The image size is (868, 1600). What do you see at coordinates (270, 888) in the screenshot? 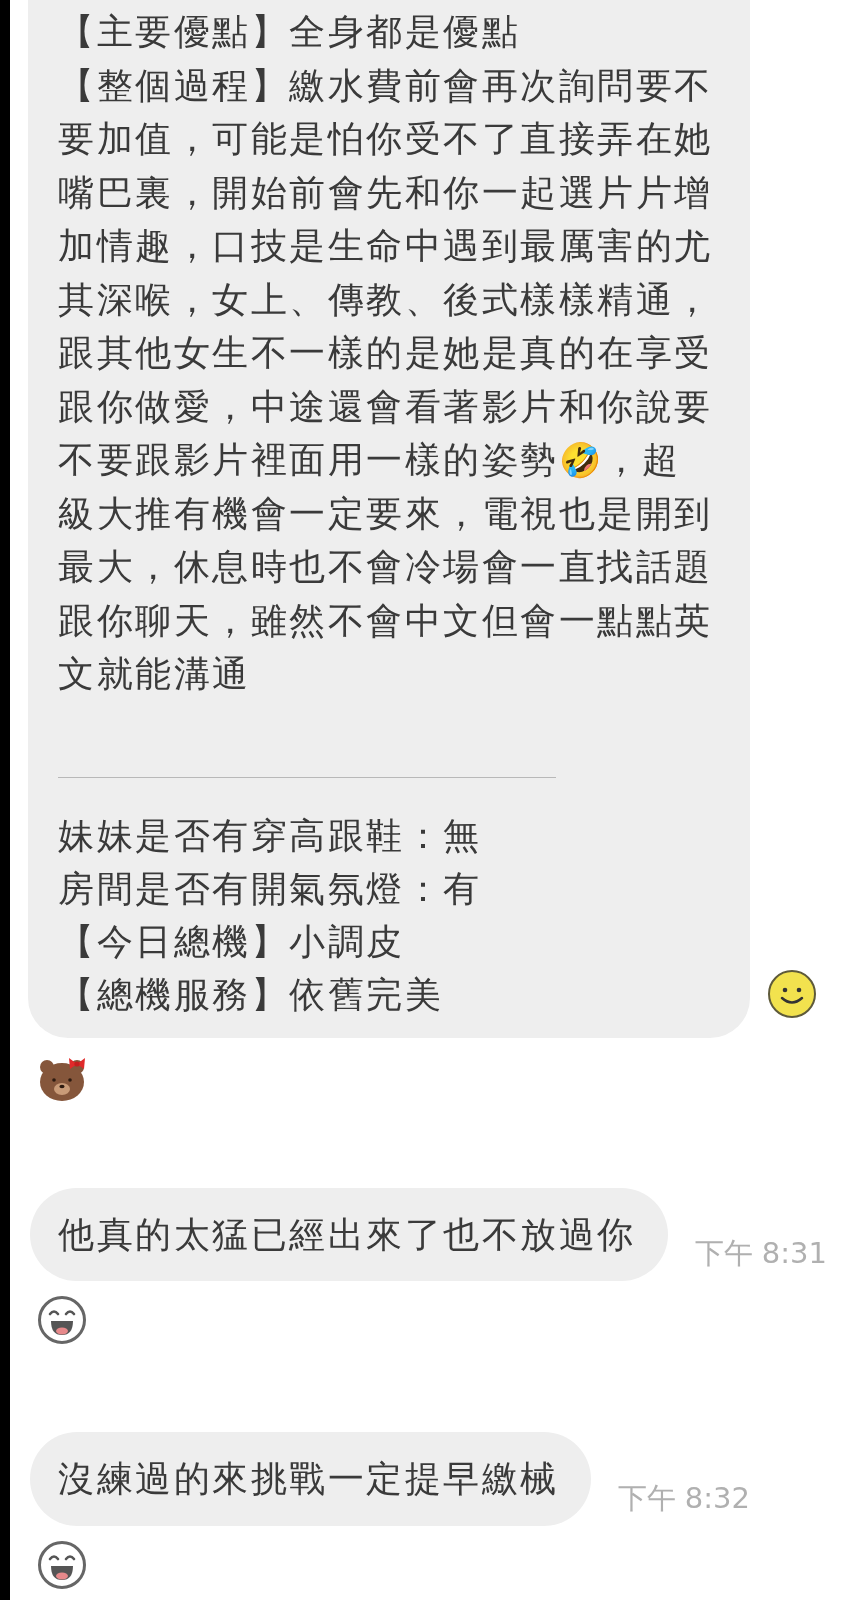
I see `message-text: 房間是否有開氣氛燈：有` at bounding box center [270, 888].